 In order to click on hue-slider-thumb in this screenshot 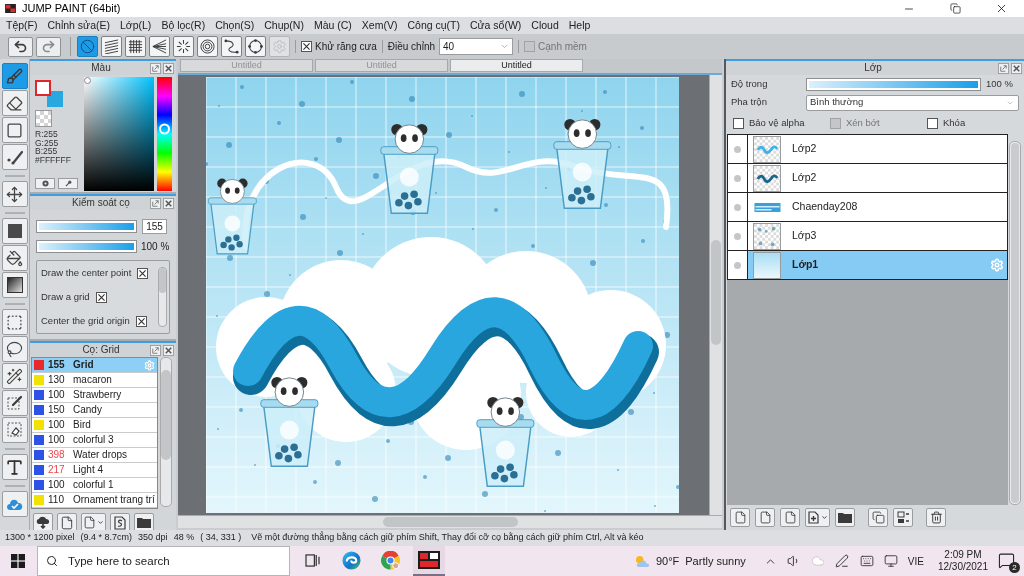, I will do `click(164, 129)`.